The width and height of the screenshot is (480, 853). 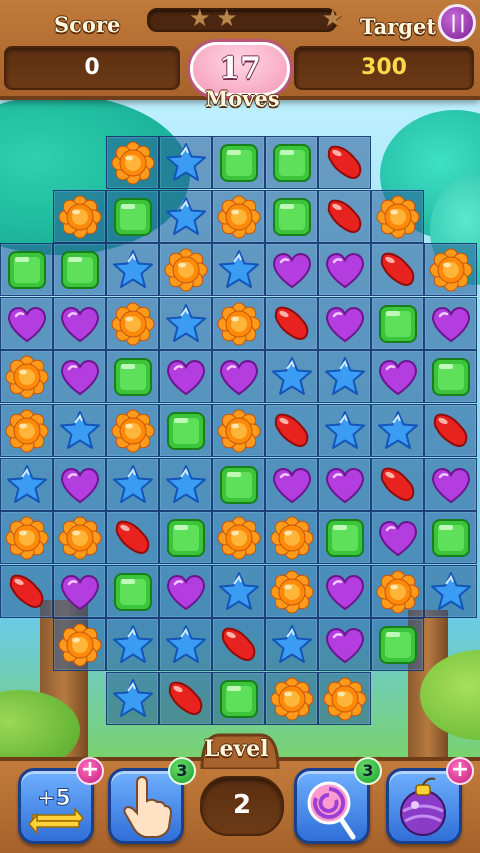 I want to click on pause-button: | |, so click(x=457, y=23).